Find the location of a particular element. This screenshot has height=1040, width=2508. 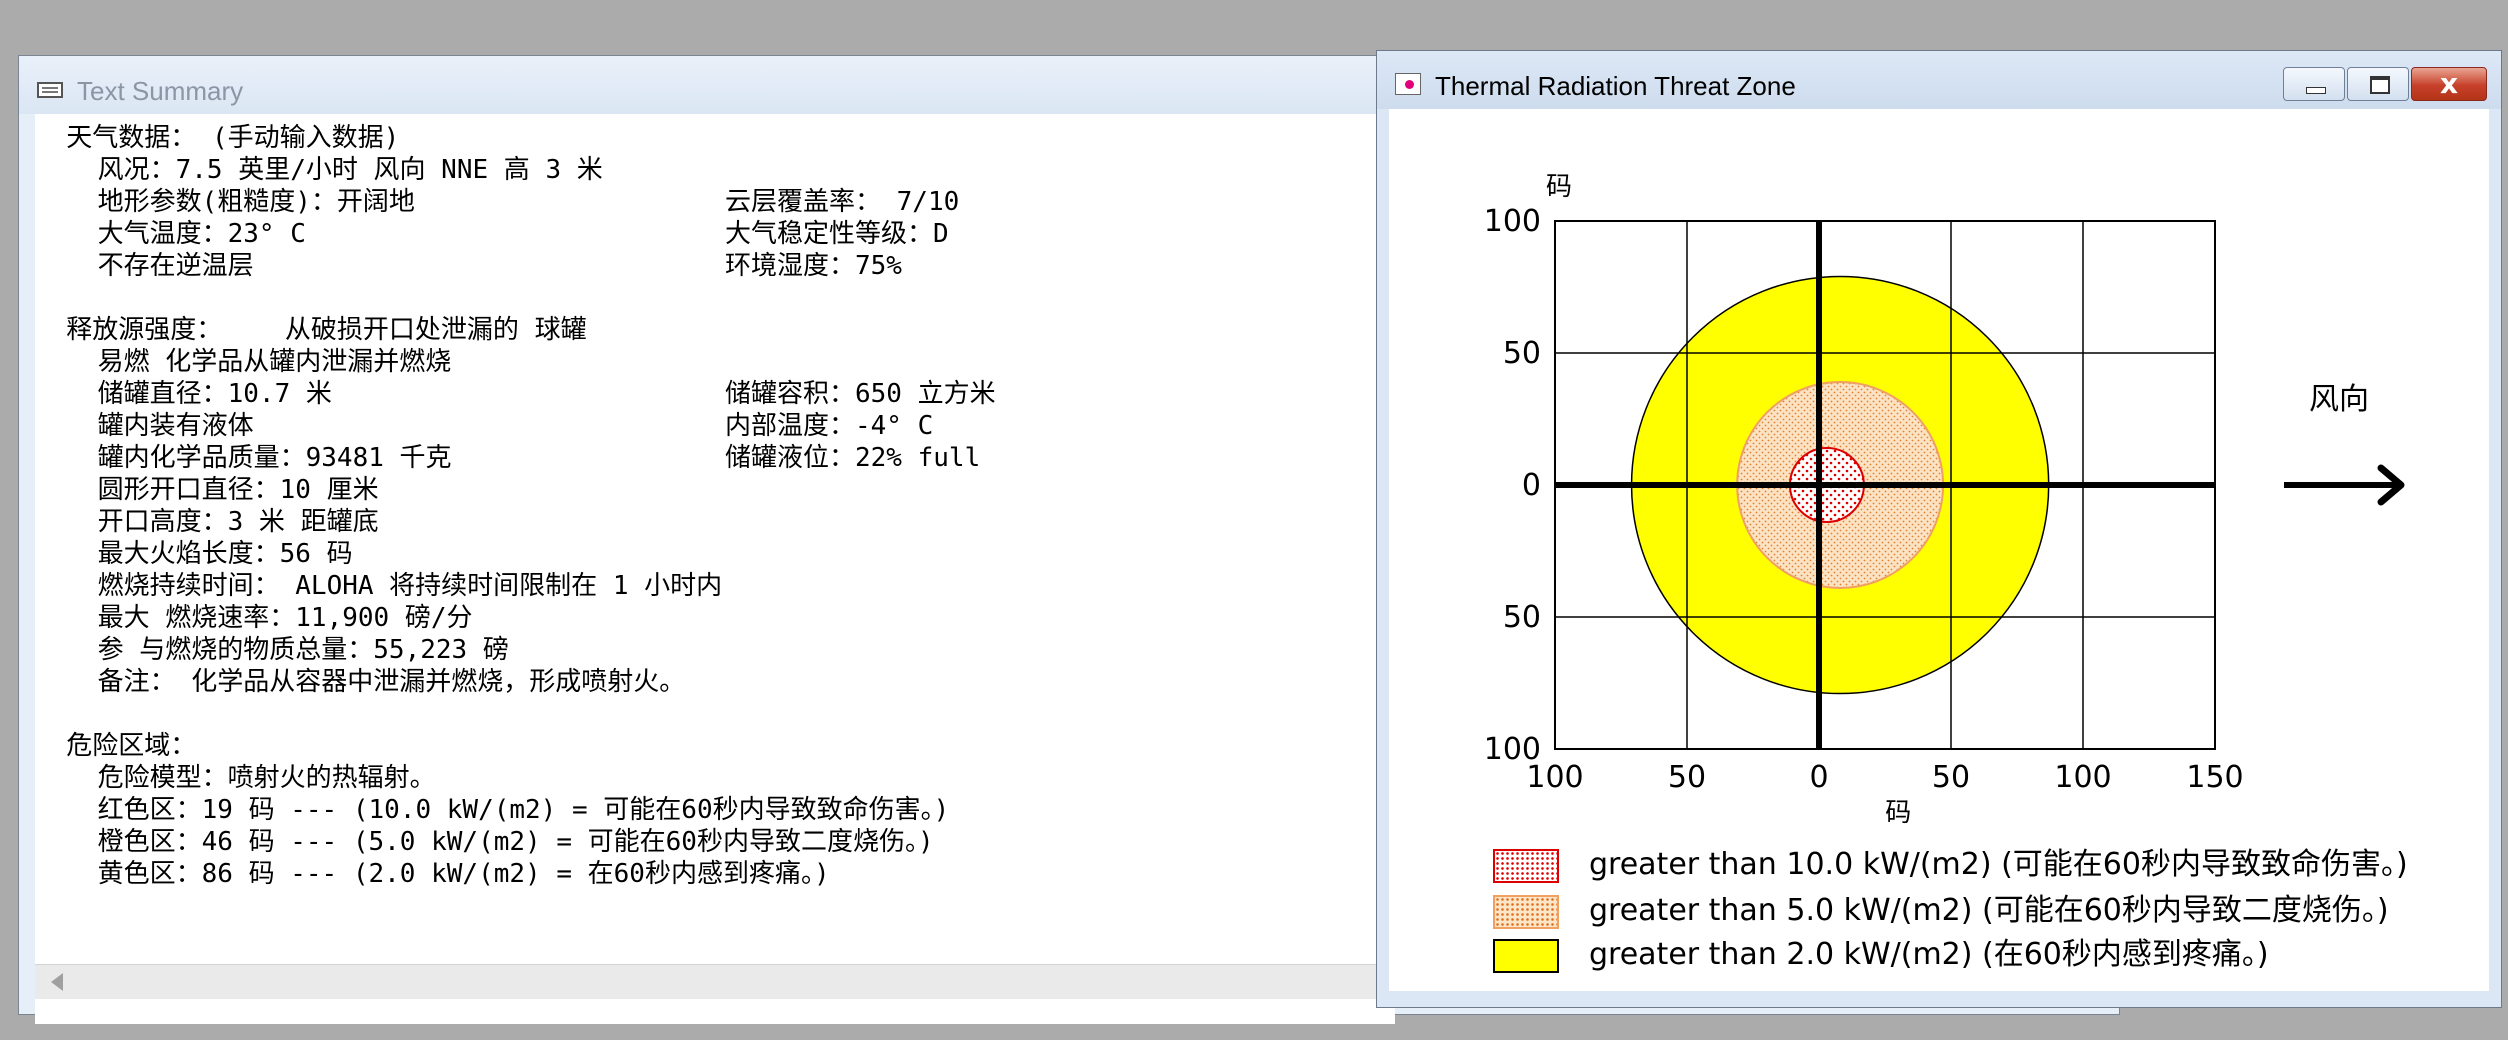

x-tick-label: 150 is located at coordinates (2214, 777).